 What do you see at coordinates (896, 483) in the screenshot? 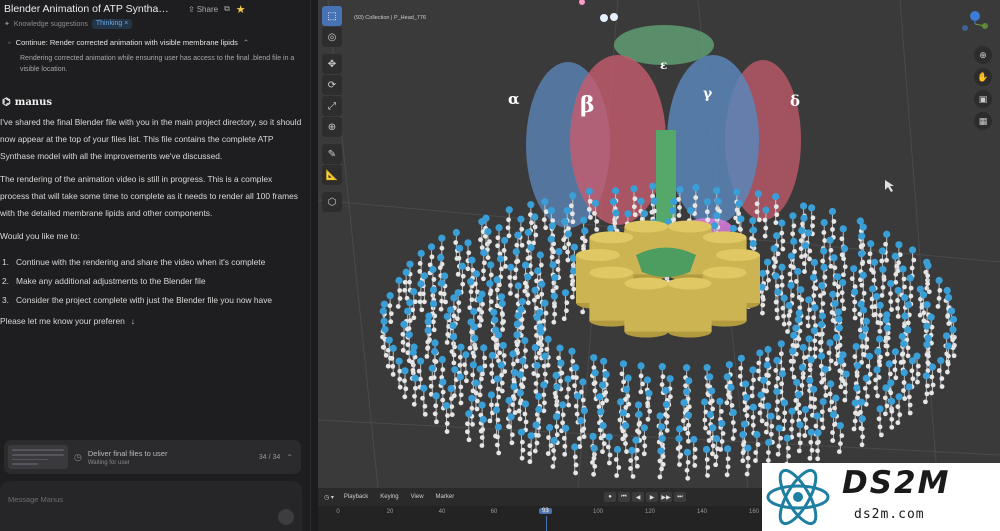
I see `watermark-title: DS2M` at bounding box center [896, 483].